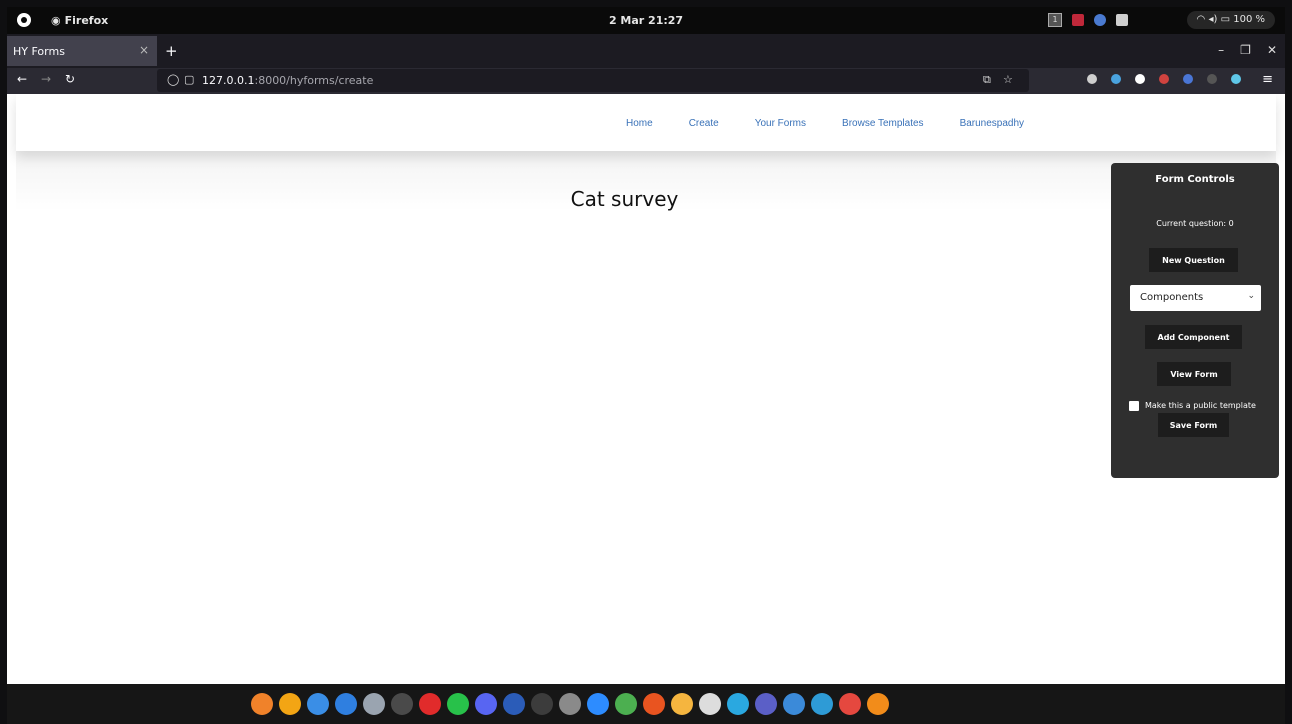 This screenshot has height=724, width=1292. What do you see at coordinates (542, 704) in the screenshot?
I see `steam-icon` at bounding box center [542, 704].